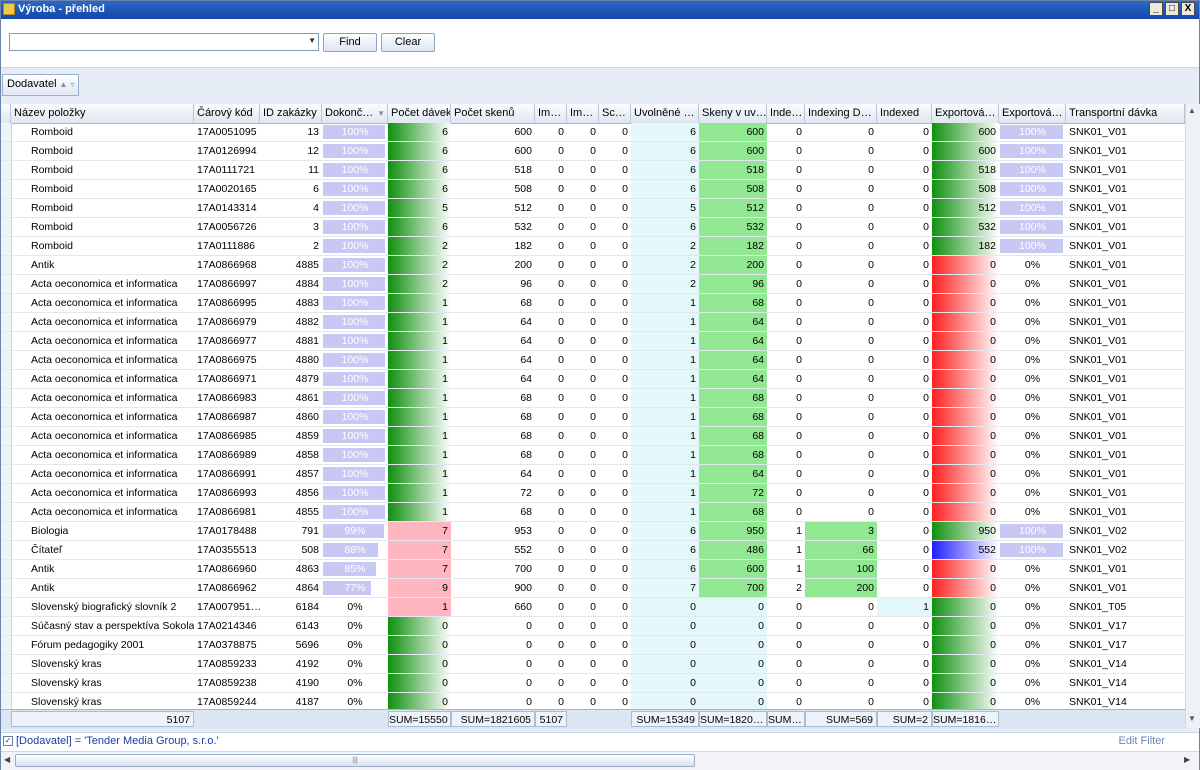  Describe the element at coordinates (291, 569) in the screenshot. I see `cell-id: 4863` at that location.